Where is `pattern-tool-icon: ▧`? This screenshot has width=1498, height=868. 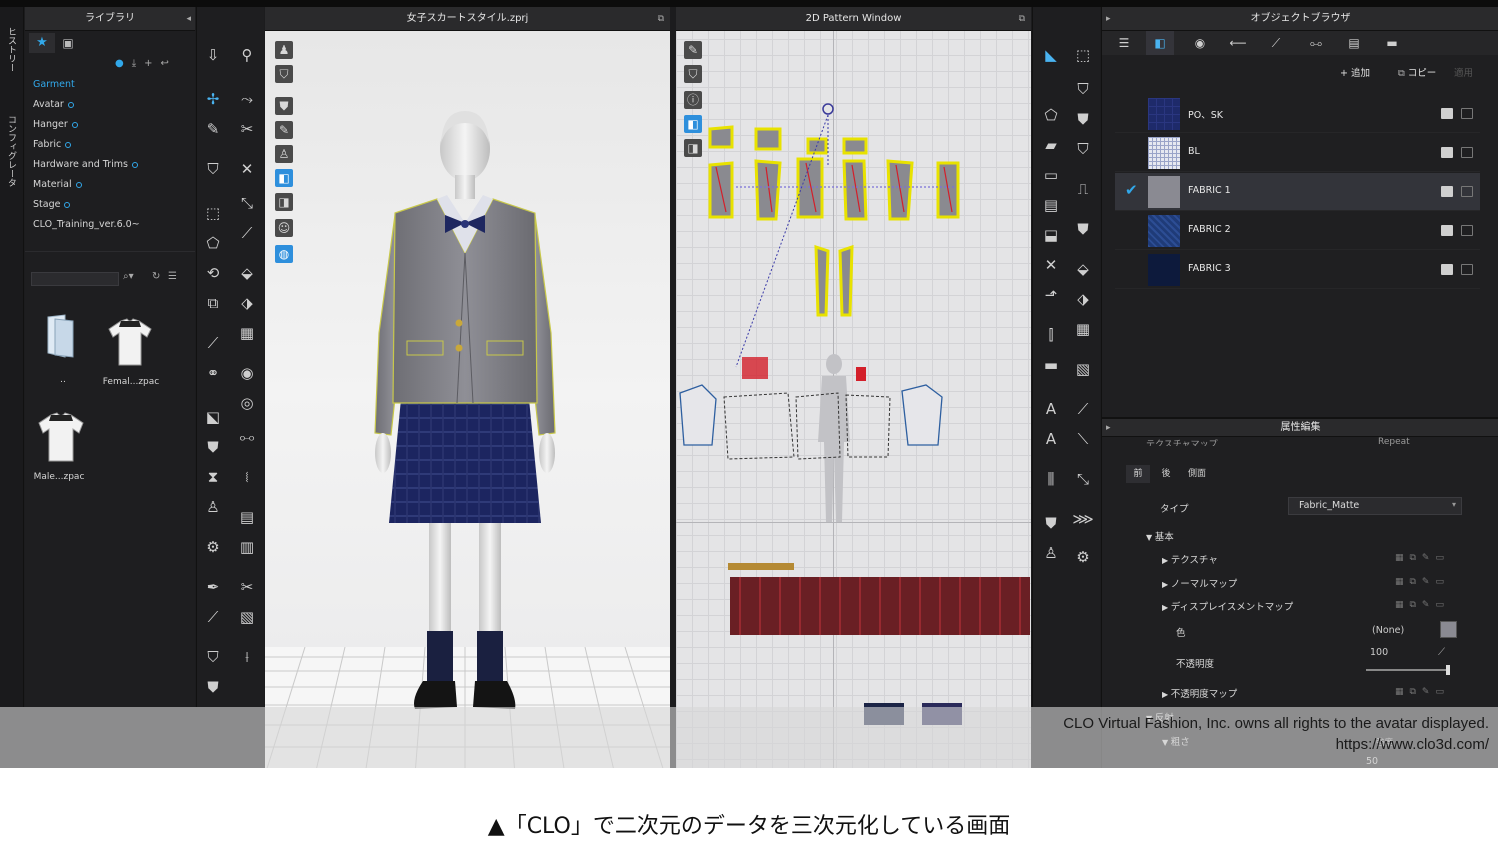
pattern-tool-icon: ▧ is located at coordinates (247, 617).